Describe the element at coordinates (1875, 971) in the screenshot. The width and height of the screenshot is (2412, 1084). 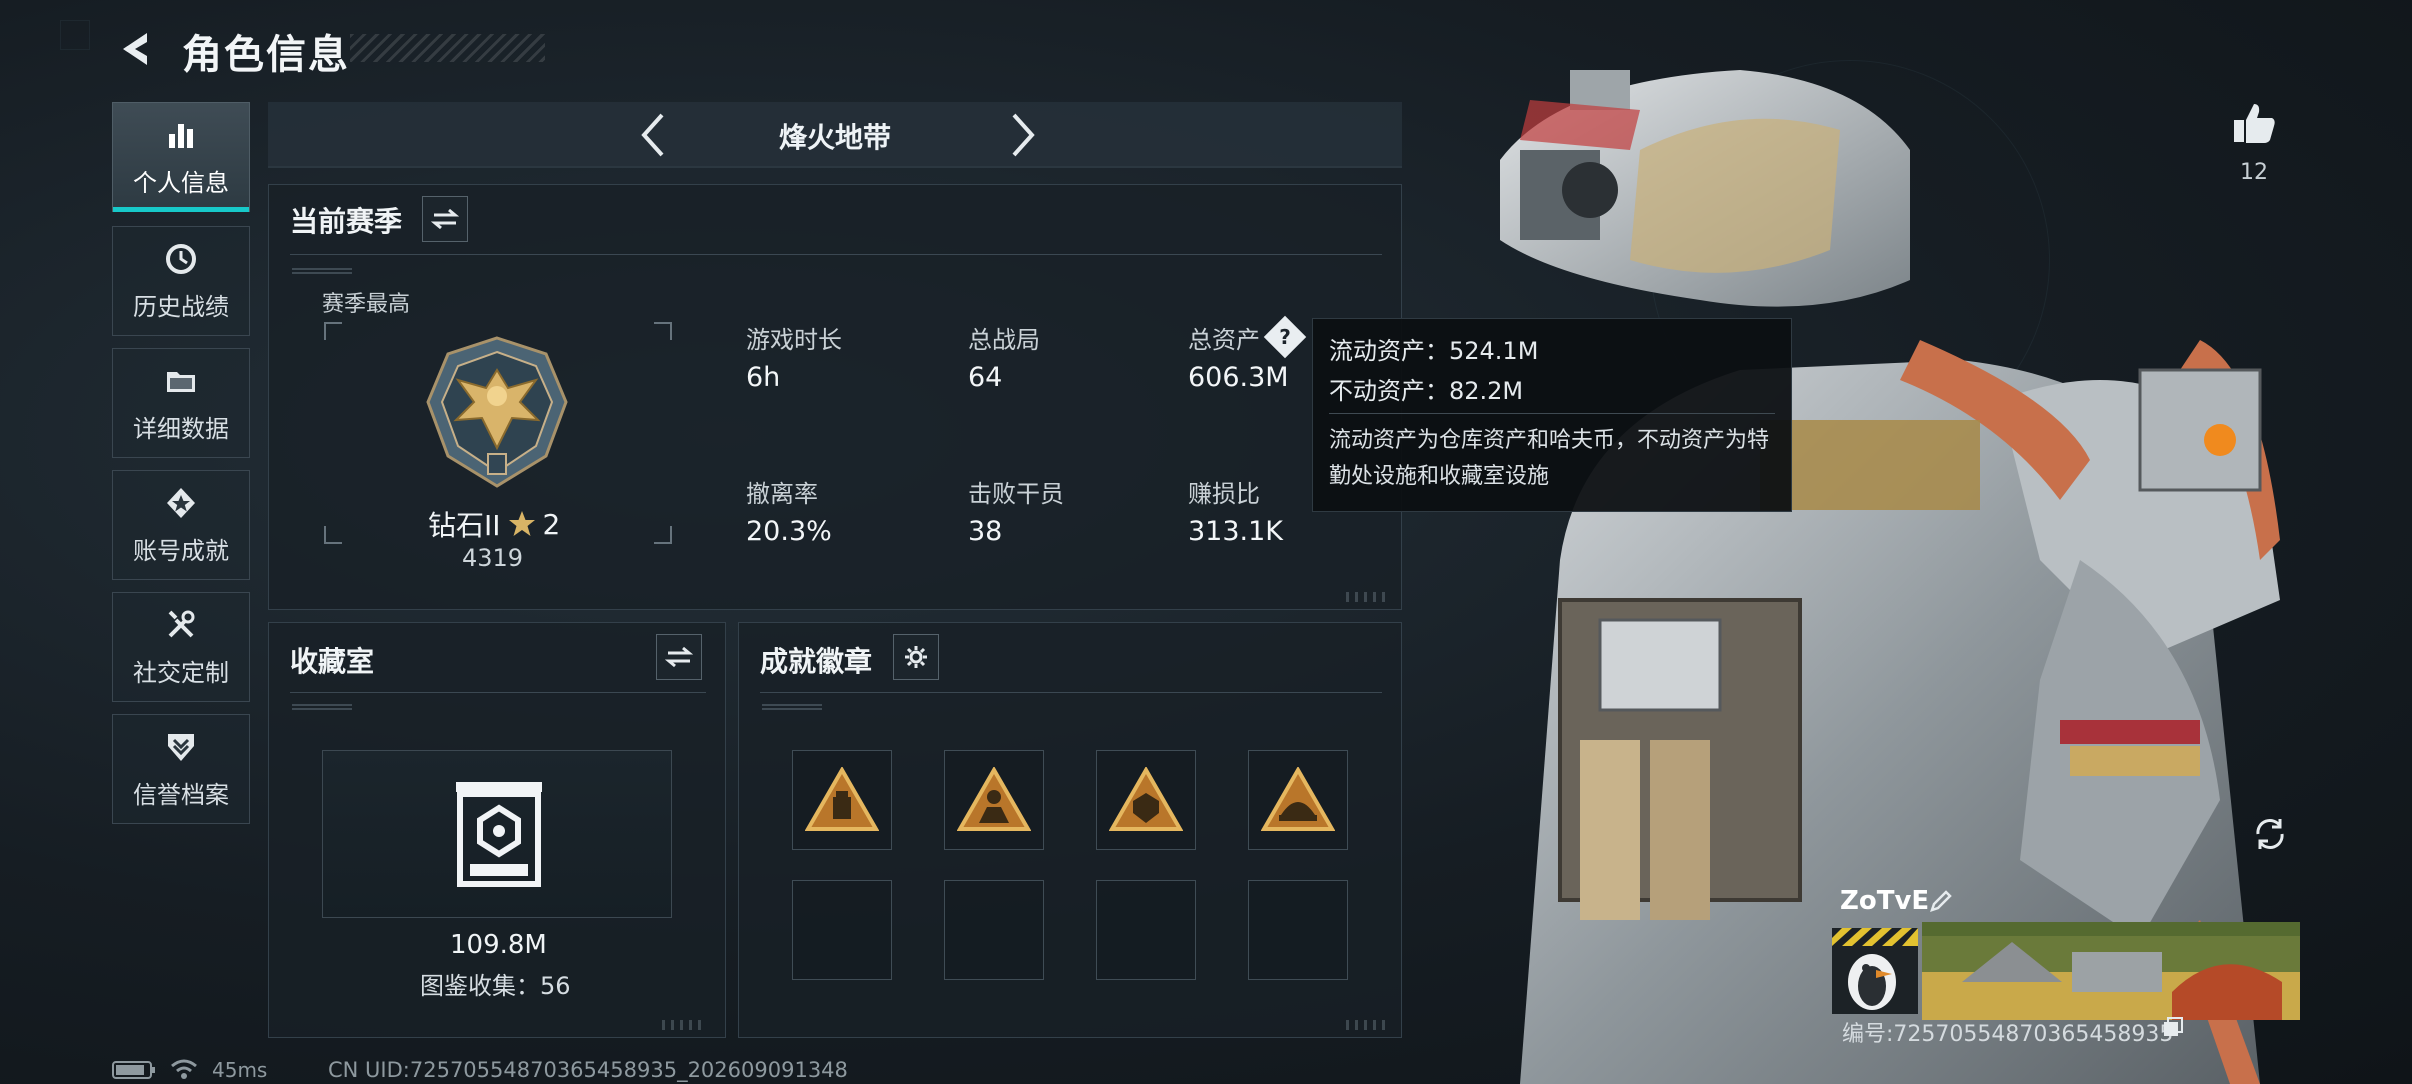
I see `avatar` at that location.